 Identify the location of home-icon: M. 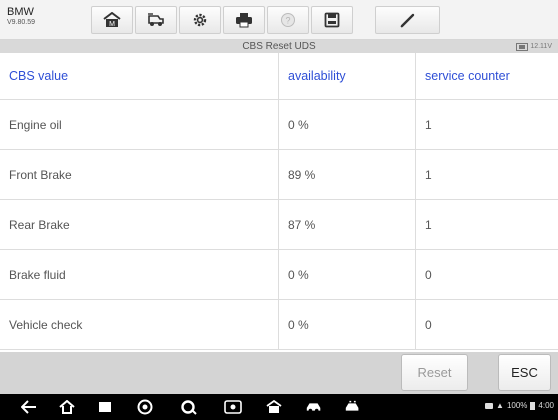
(112, 20).